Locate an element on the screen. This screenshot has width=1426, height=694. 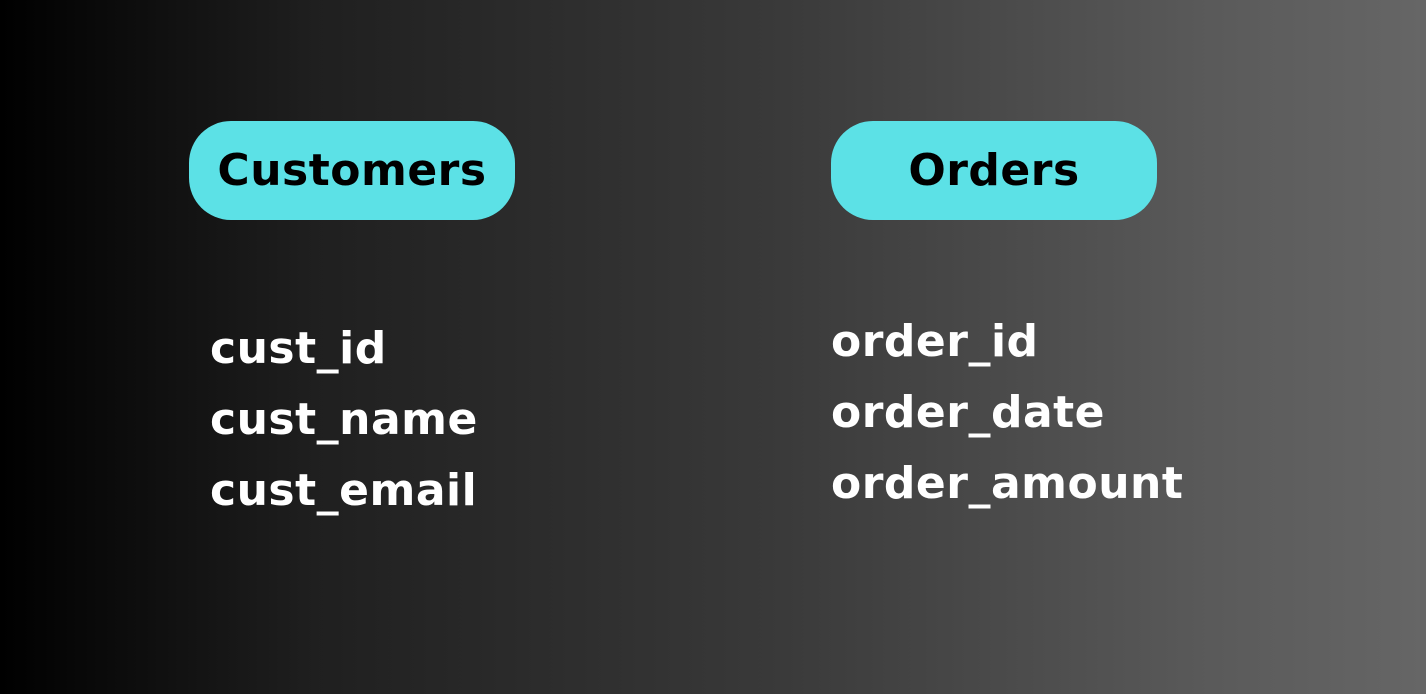
orders-field-order-date: order_date is located at coordinates (968, 412).